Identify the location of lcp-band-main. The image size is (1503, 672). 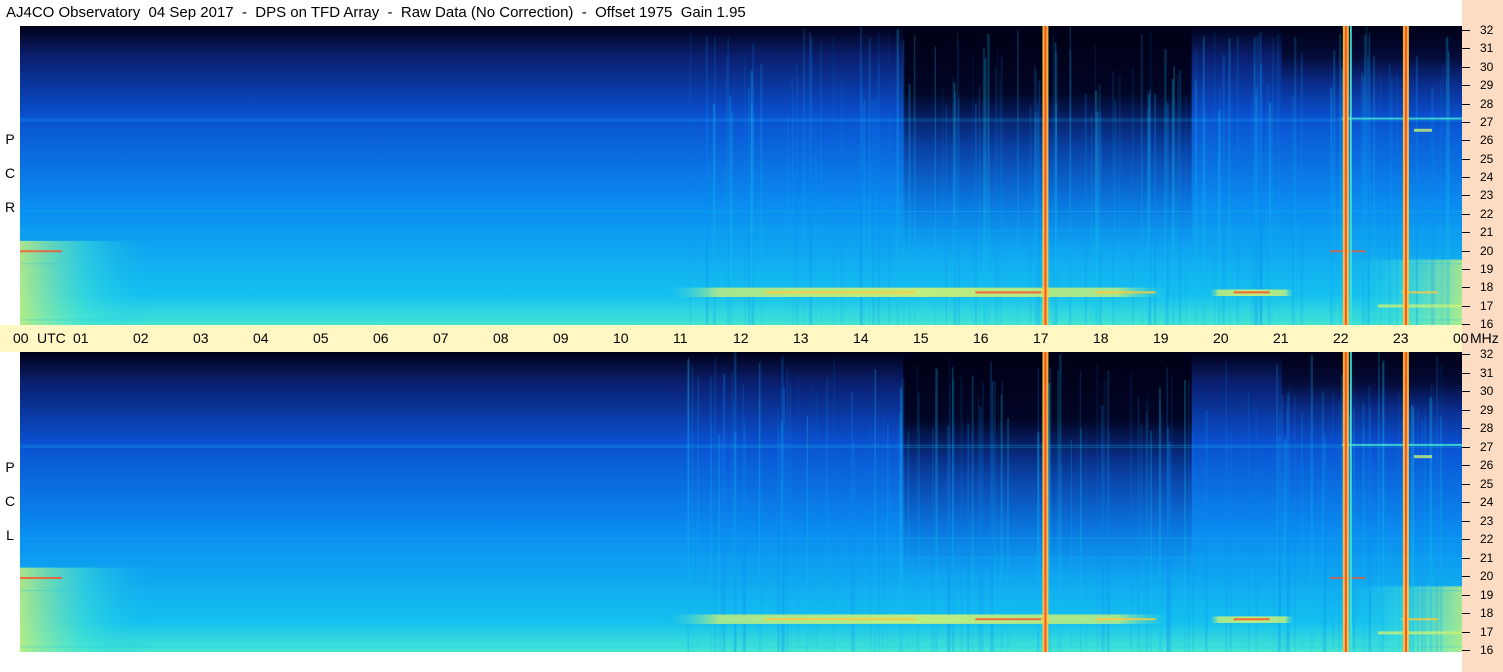
(918, 619).